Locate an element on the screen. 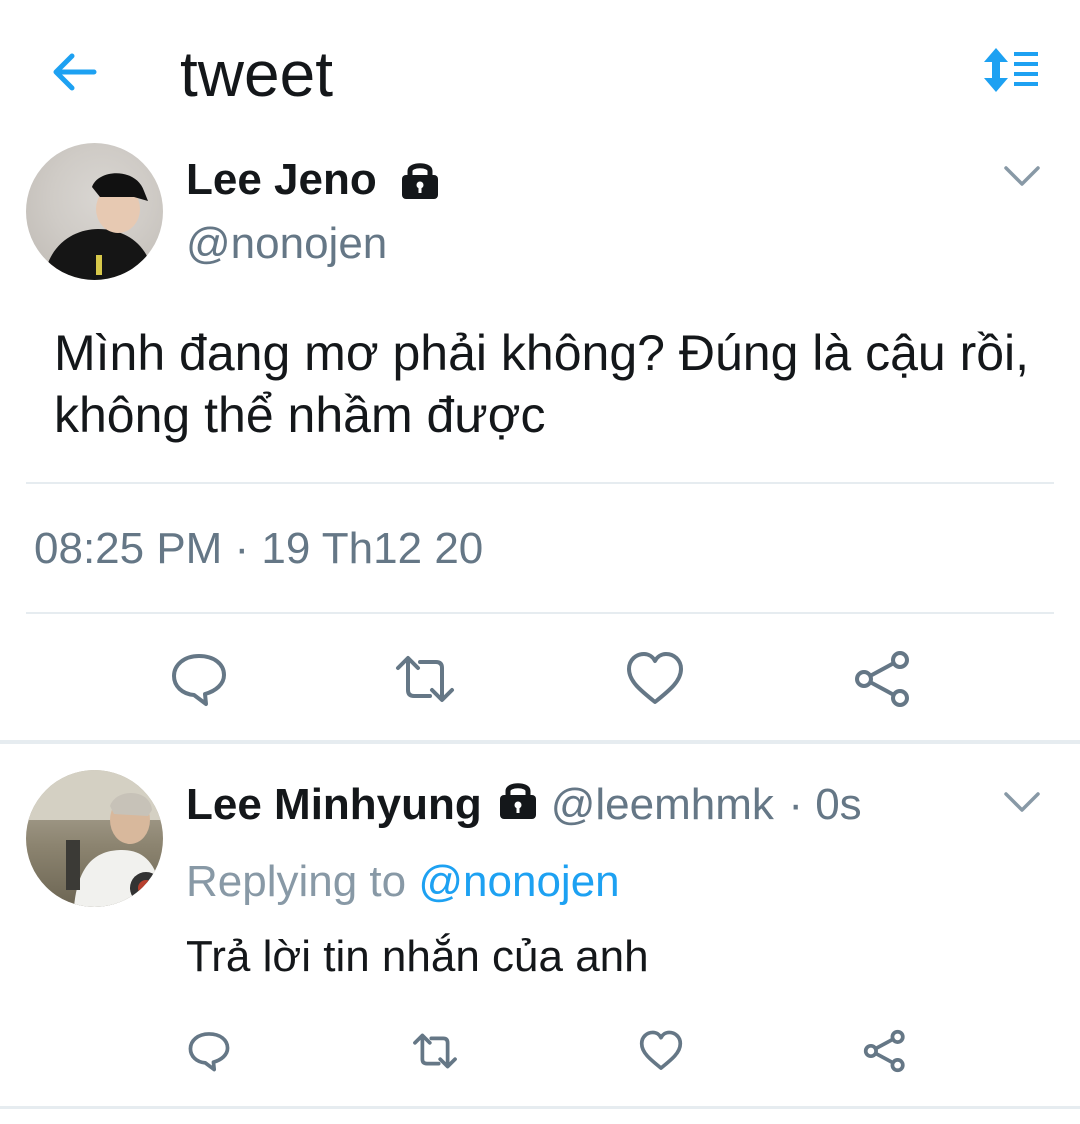 The image size is (1080, 1124). sort-icon is located at coordinates (1012, 71).